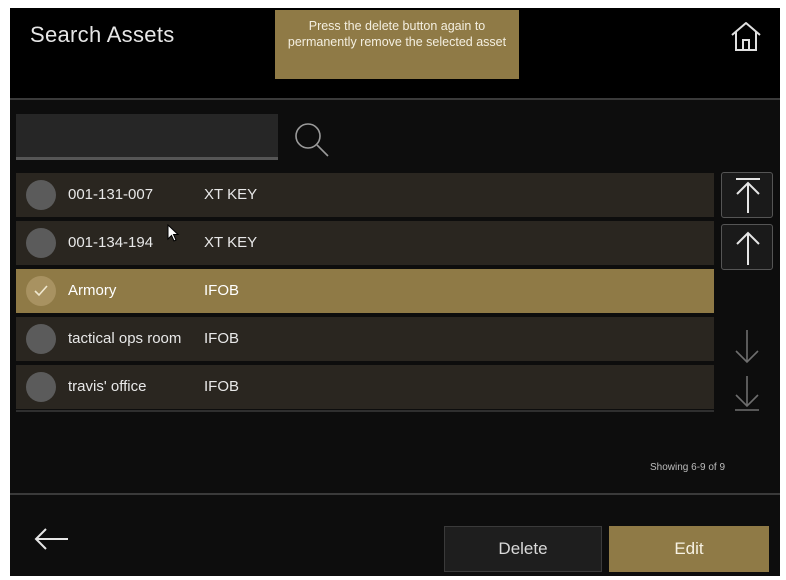 The width and height of the screenshot is (786, 580). What do you see at coordinates (395, 99) in the screenshot?
I see `header-divider` at bounding box center [395, 99].